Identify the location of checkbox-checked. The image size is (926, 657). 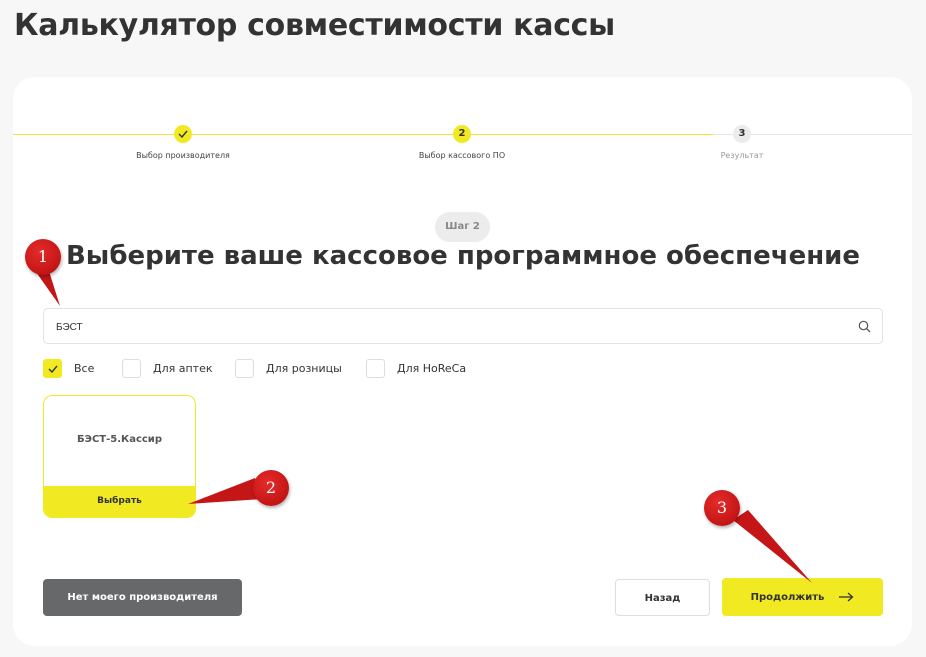
(52, 368).